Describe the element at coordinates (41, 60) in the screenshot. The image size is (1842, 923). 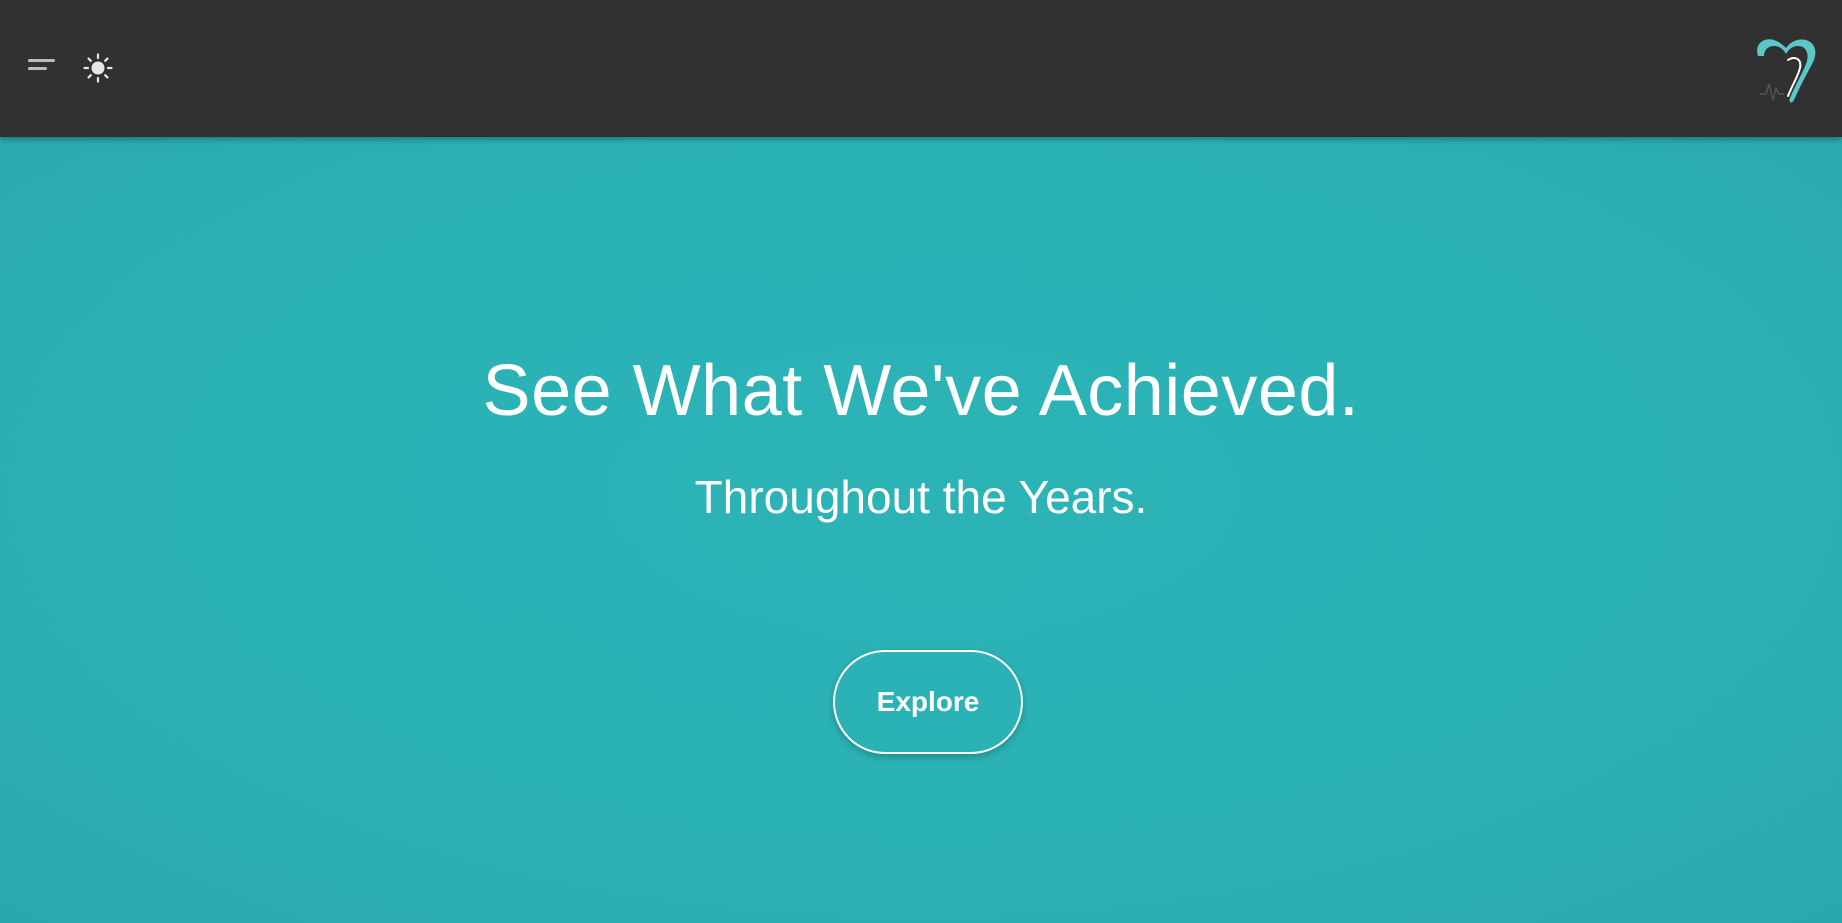
I see `menu-icon` at that location.